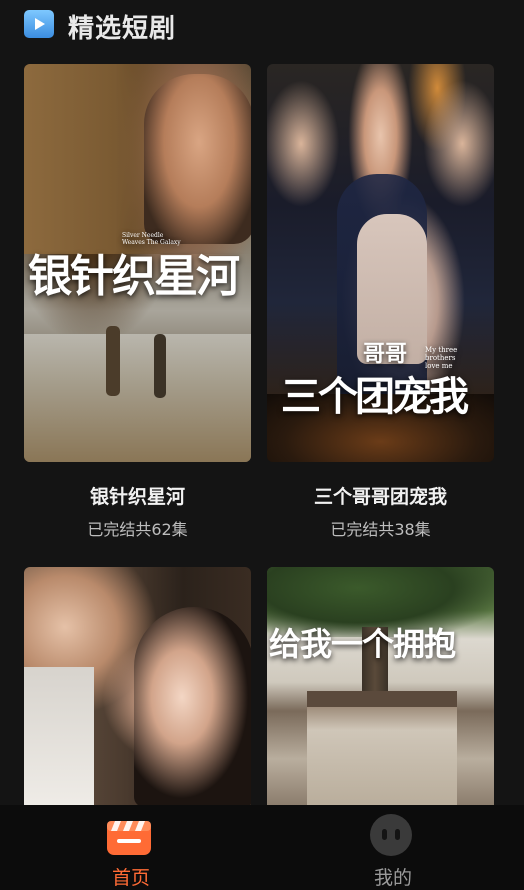 Image resolution: width=524 pixels, height=890 pixels. What do you see at coordinates (137, 687) in the screenshot?
I see `drama-poster` at bounding box center [137, 687].